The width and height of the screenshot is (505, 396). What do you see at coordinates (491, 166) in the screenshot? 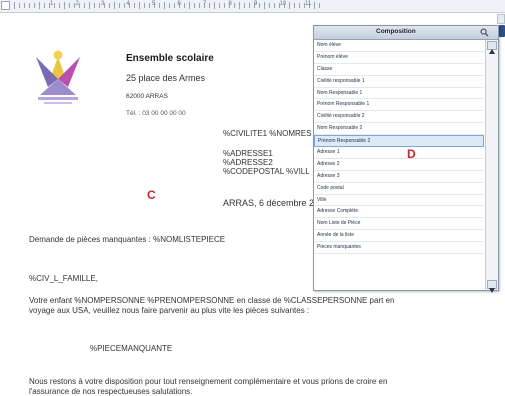
I see `panel-scrollbar` at bounding box center [491, 166].